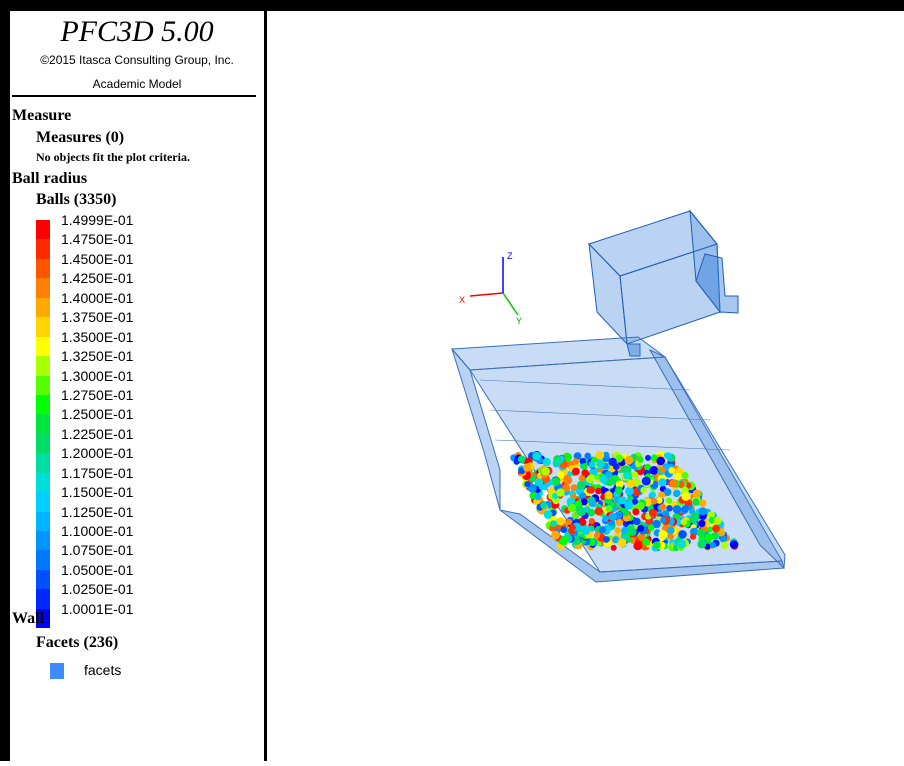  I want to click on measure-heading: Measure, so click(42, 115).